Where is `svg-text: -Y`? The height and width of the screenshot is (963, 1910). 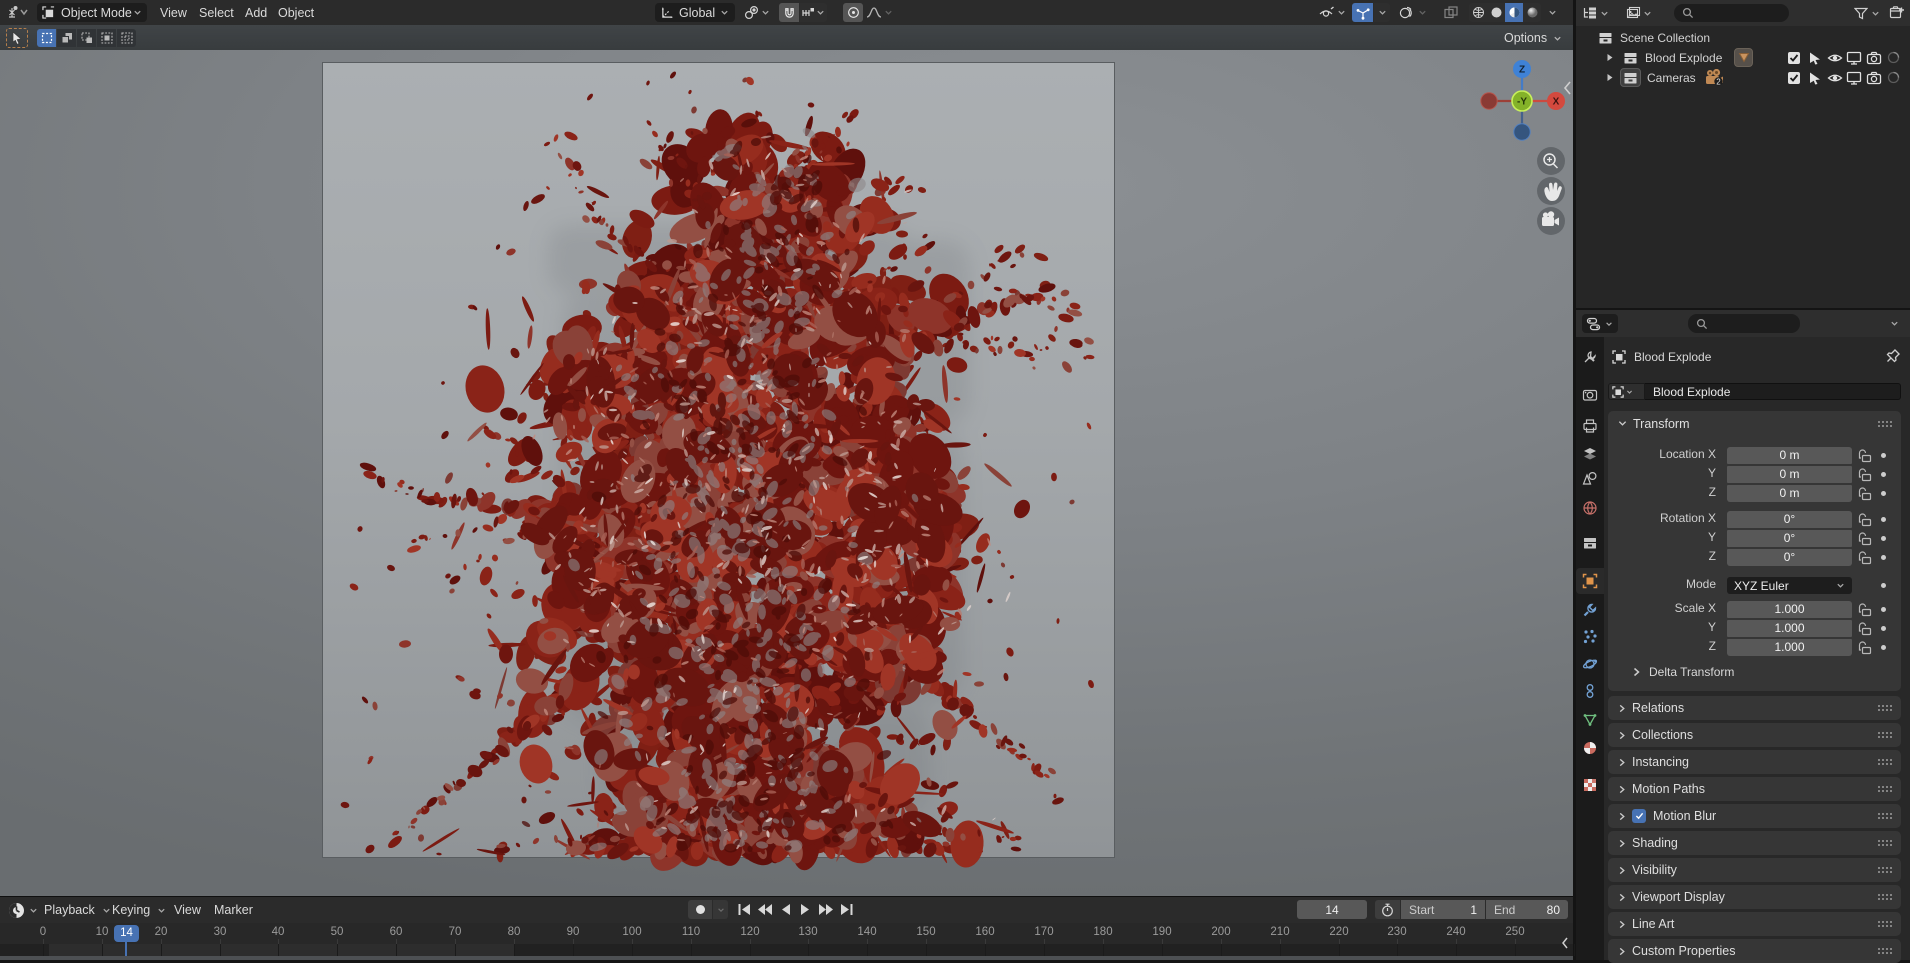
svg-text: -Y is located at coordinates (1522, 102).